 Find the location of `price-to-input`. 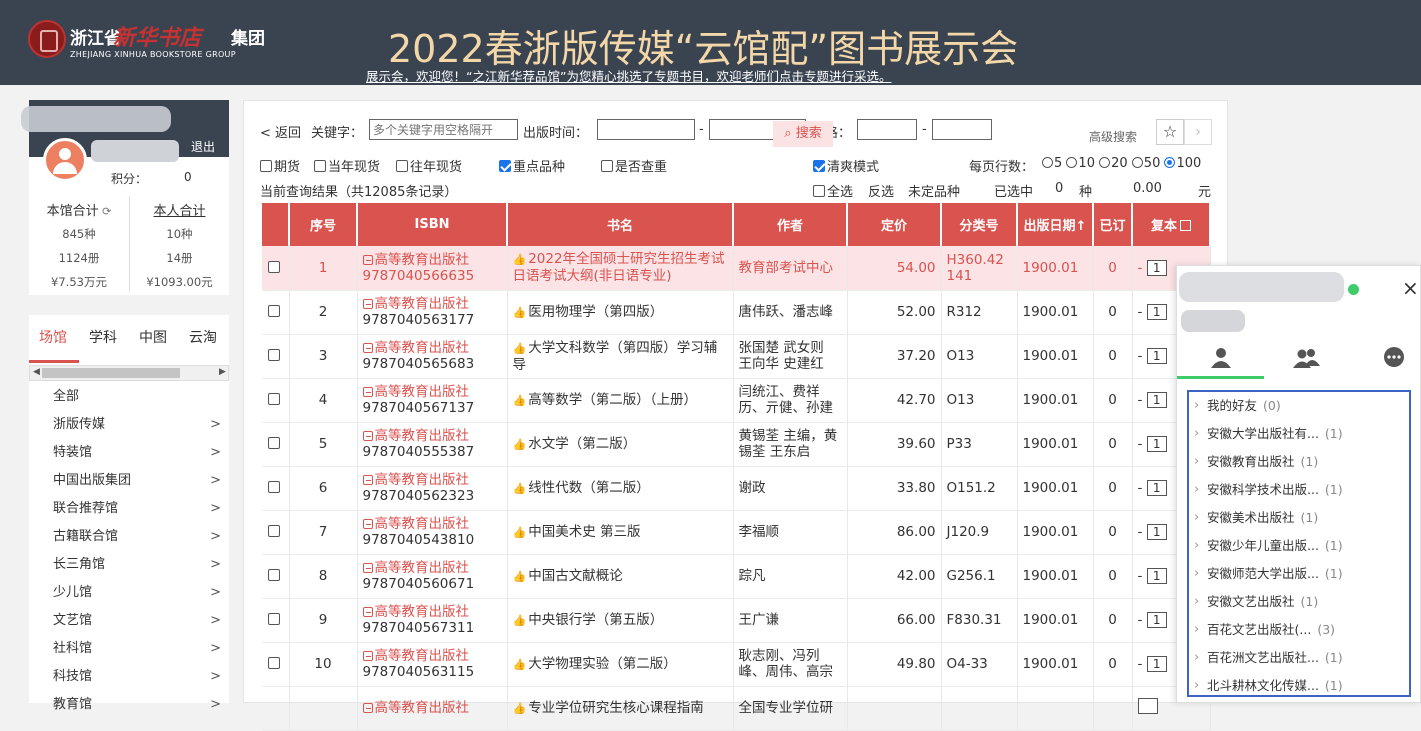

price-to-input is located at coordinates (962, 129).